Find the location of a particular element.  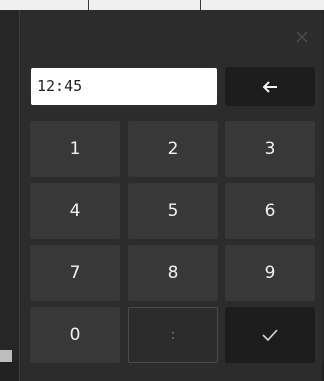

close-icon is located at coordinates (302, 38).